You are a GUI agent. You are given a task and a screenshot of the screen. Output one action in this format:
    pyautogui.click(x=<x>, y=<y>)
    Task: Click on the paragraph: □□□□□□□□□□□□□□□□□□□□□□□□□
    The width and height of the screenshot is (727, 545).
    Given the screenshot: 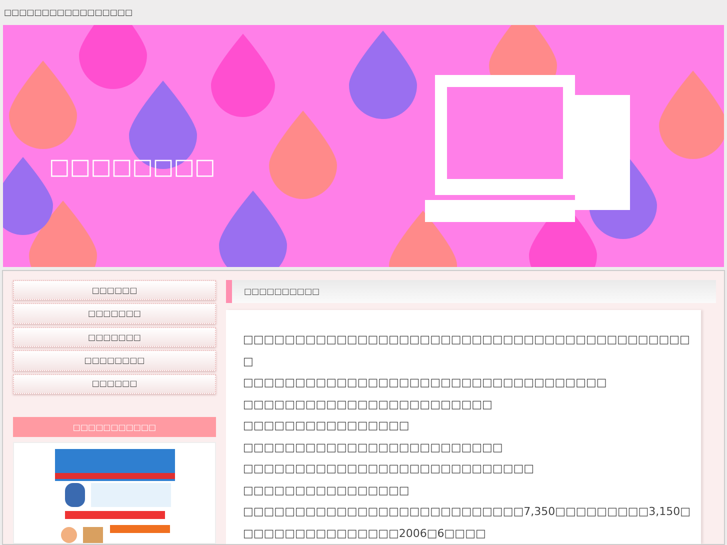 What is the action you would take?
    pyautogui.click(x=373, y=448)
    